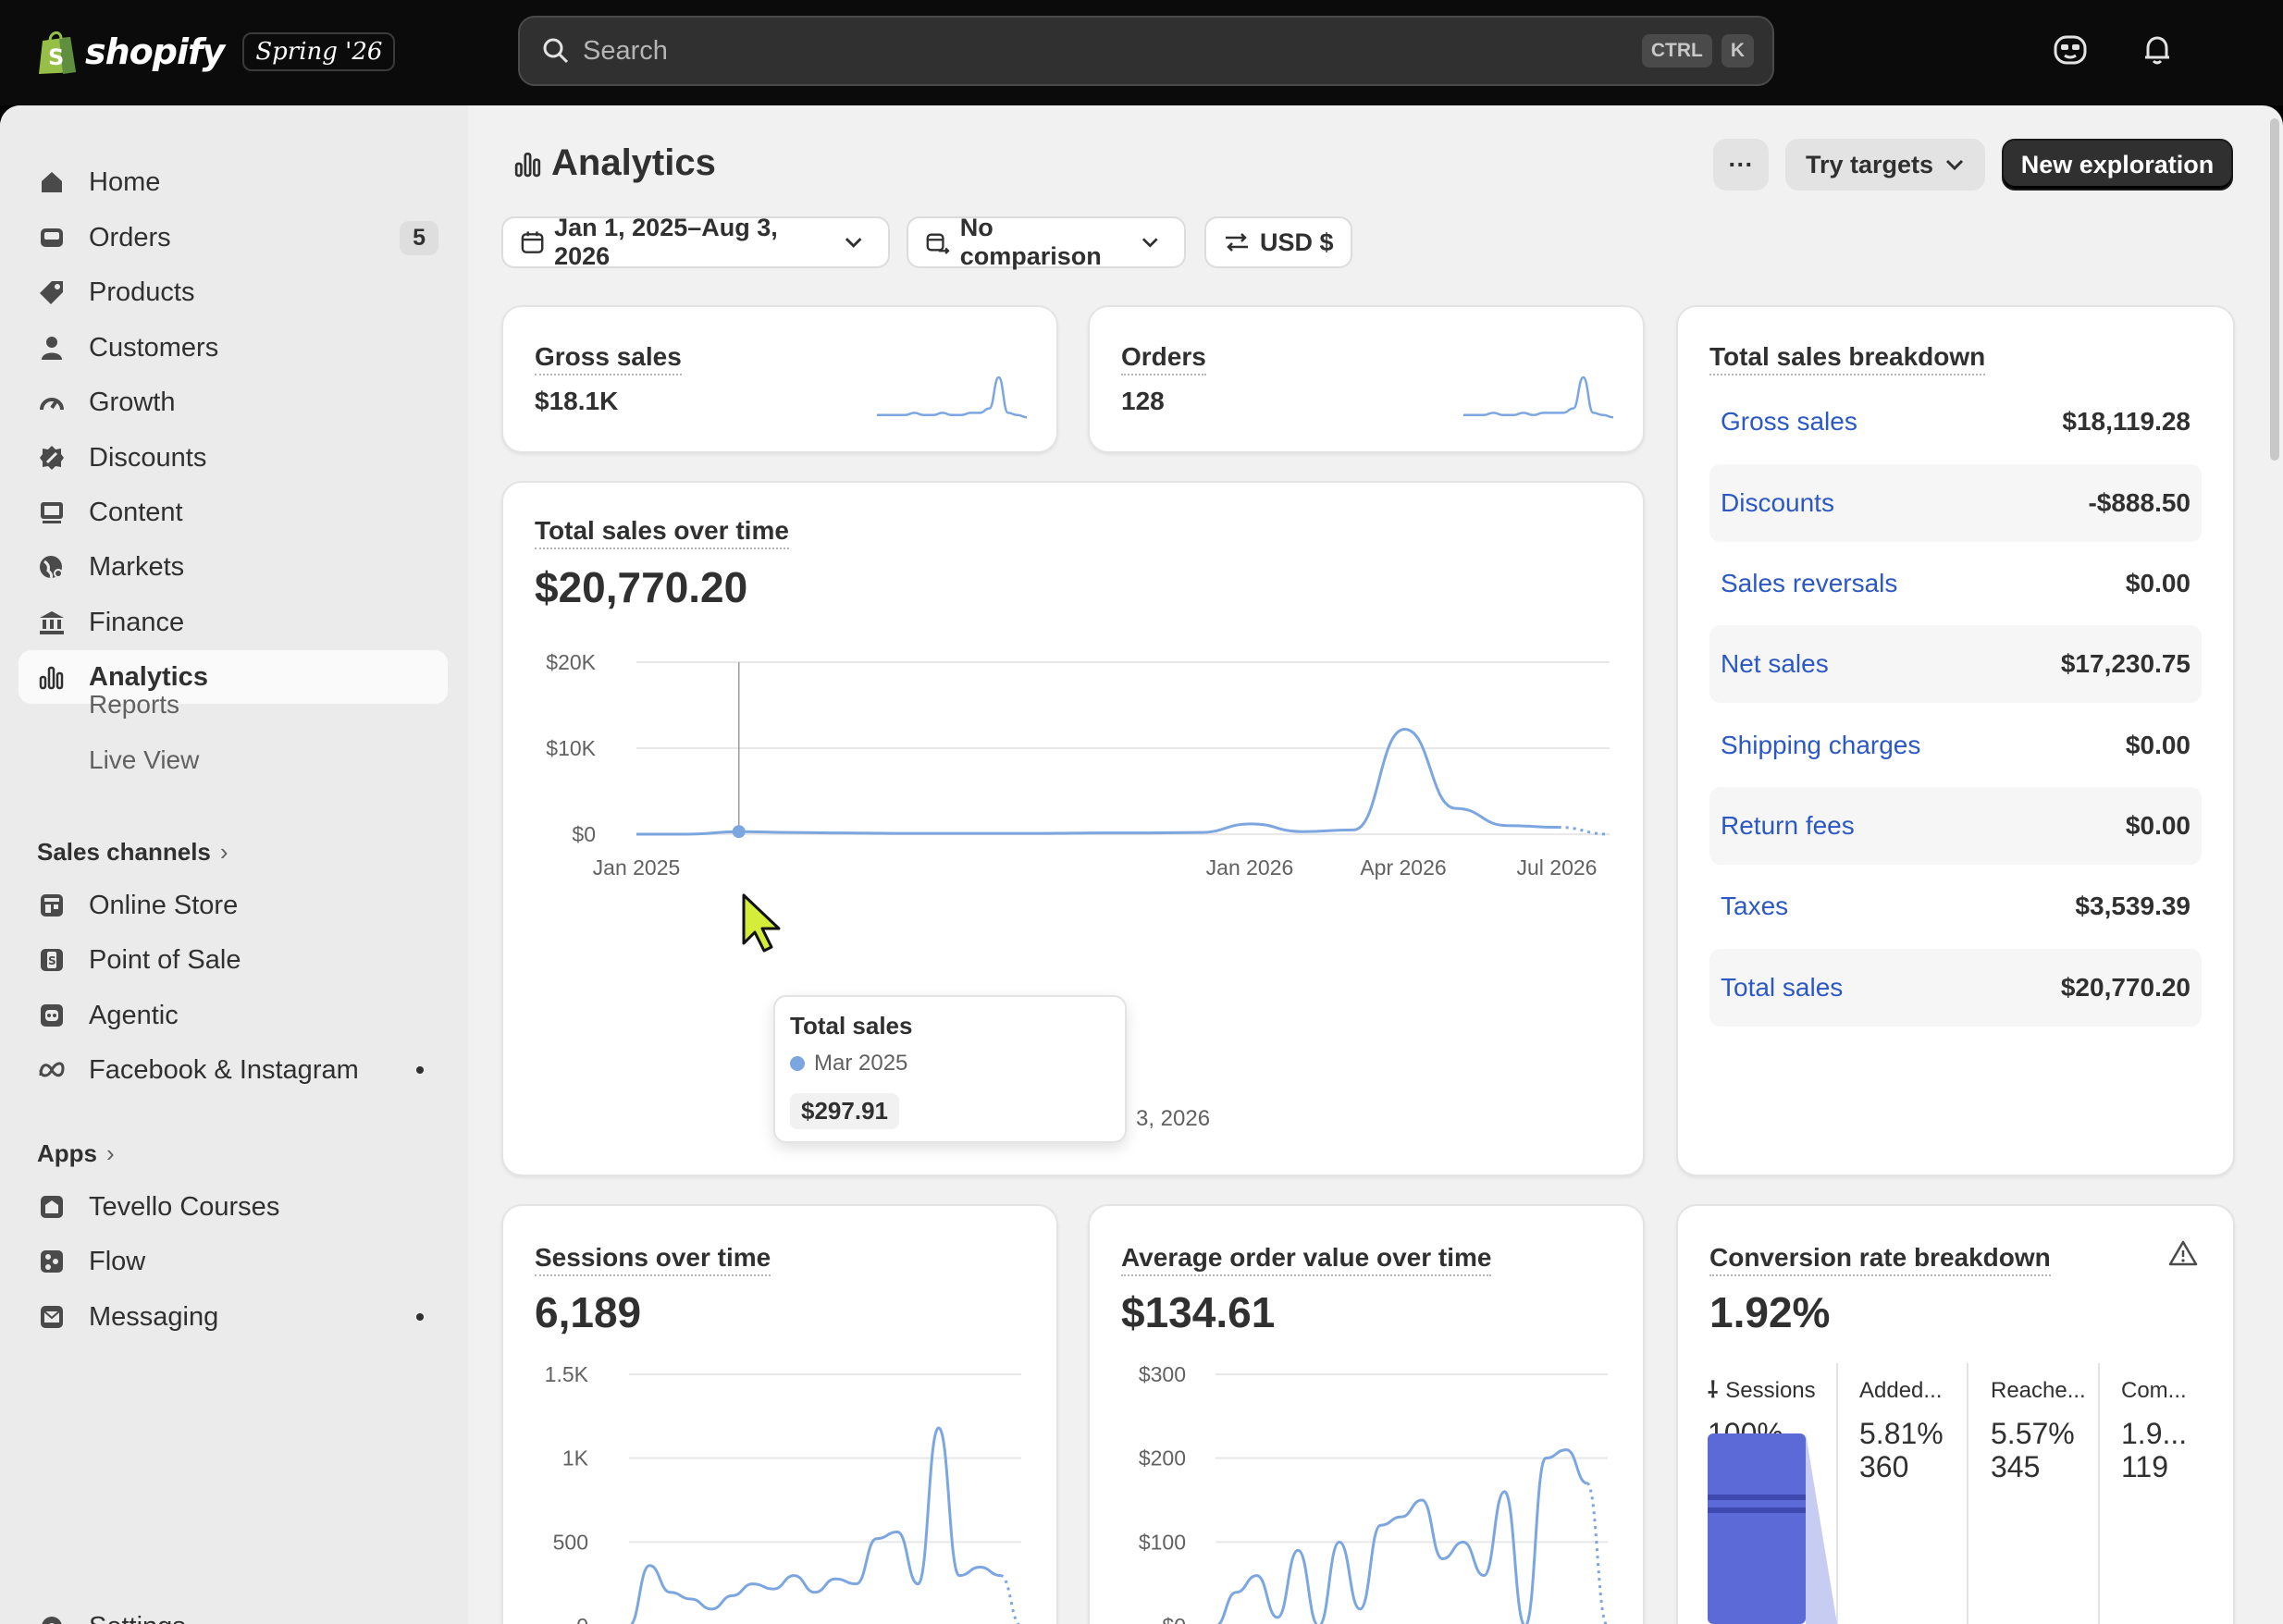 This screenshot has height=1624, width=2283. I want to click on shortcut-ctrl: CTRL, so click(1676, 51).